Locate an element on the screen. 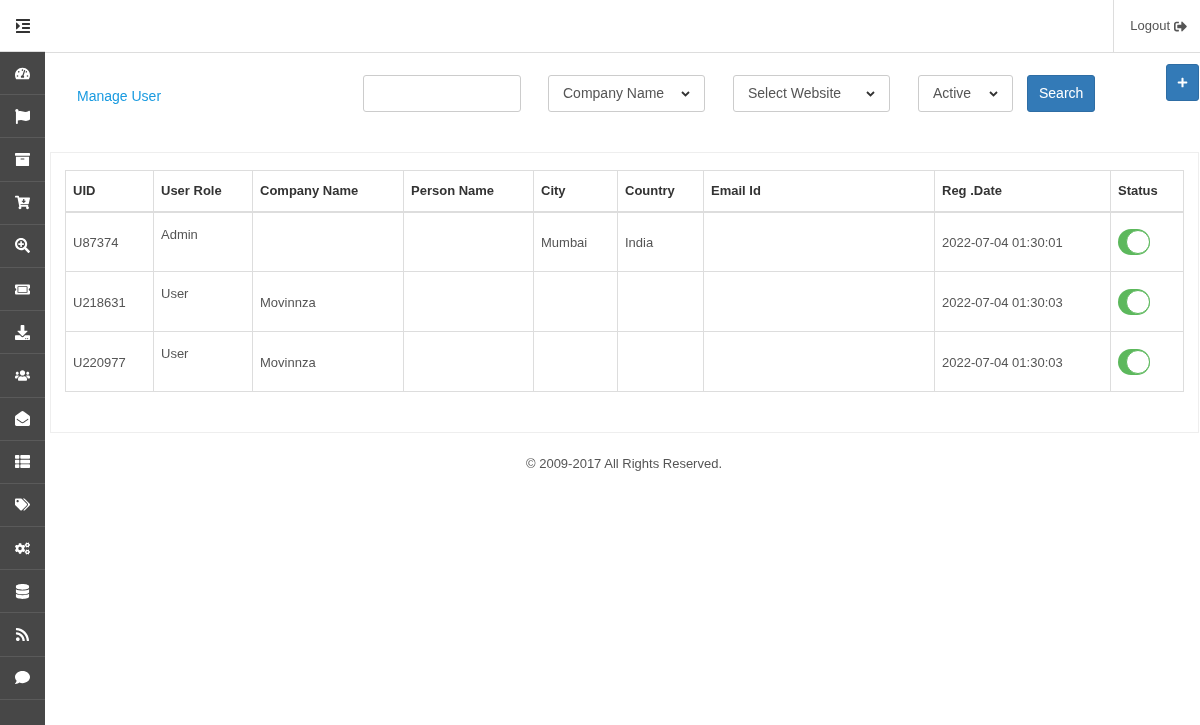 Image resolution: width=1200 pixels, height=725 pixels. tags-icon is located at coordinates (22, 505).